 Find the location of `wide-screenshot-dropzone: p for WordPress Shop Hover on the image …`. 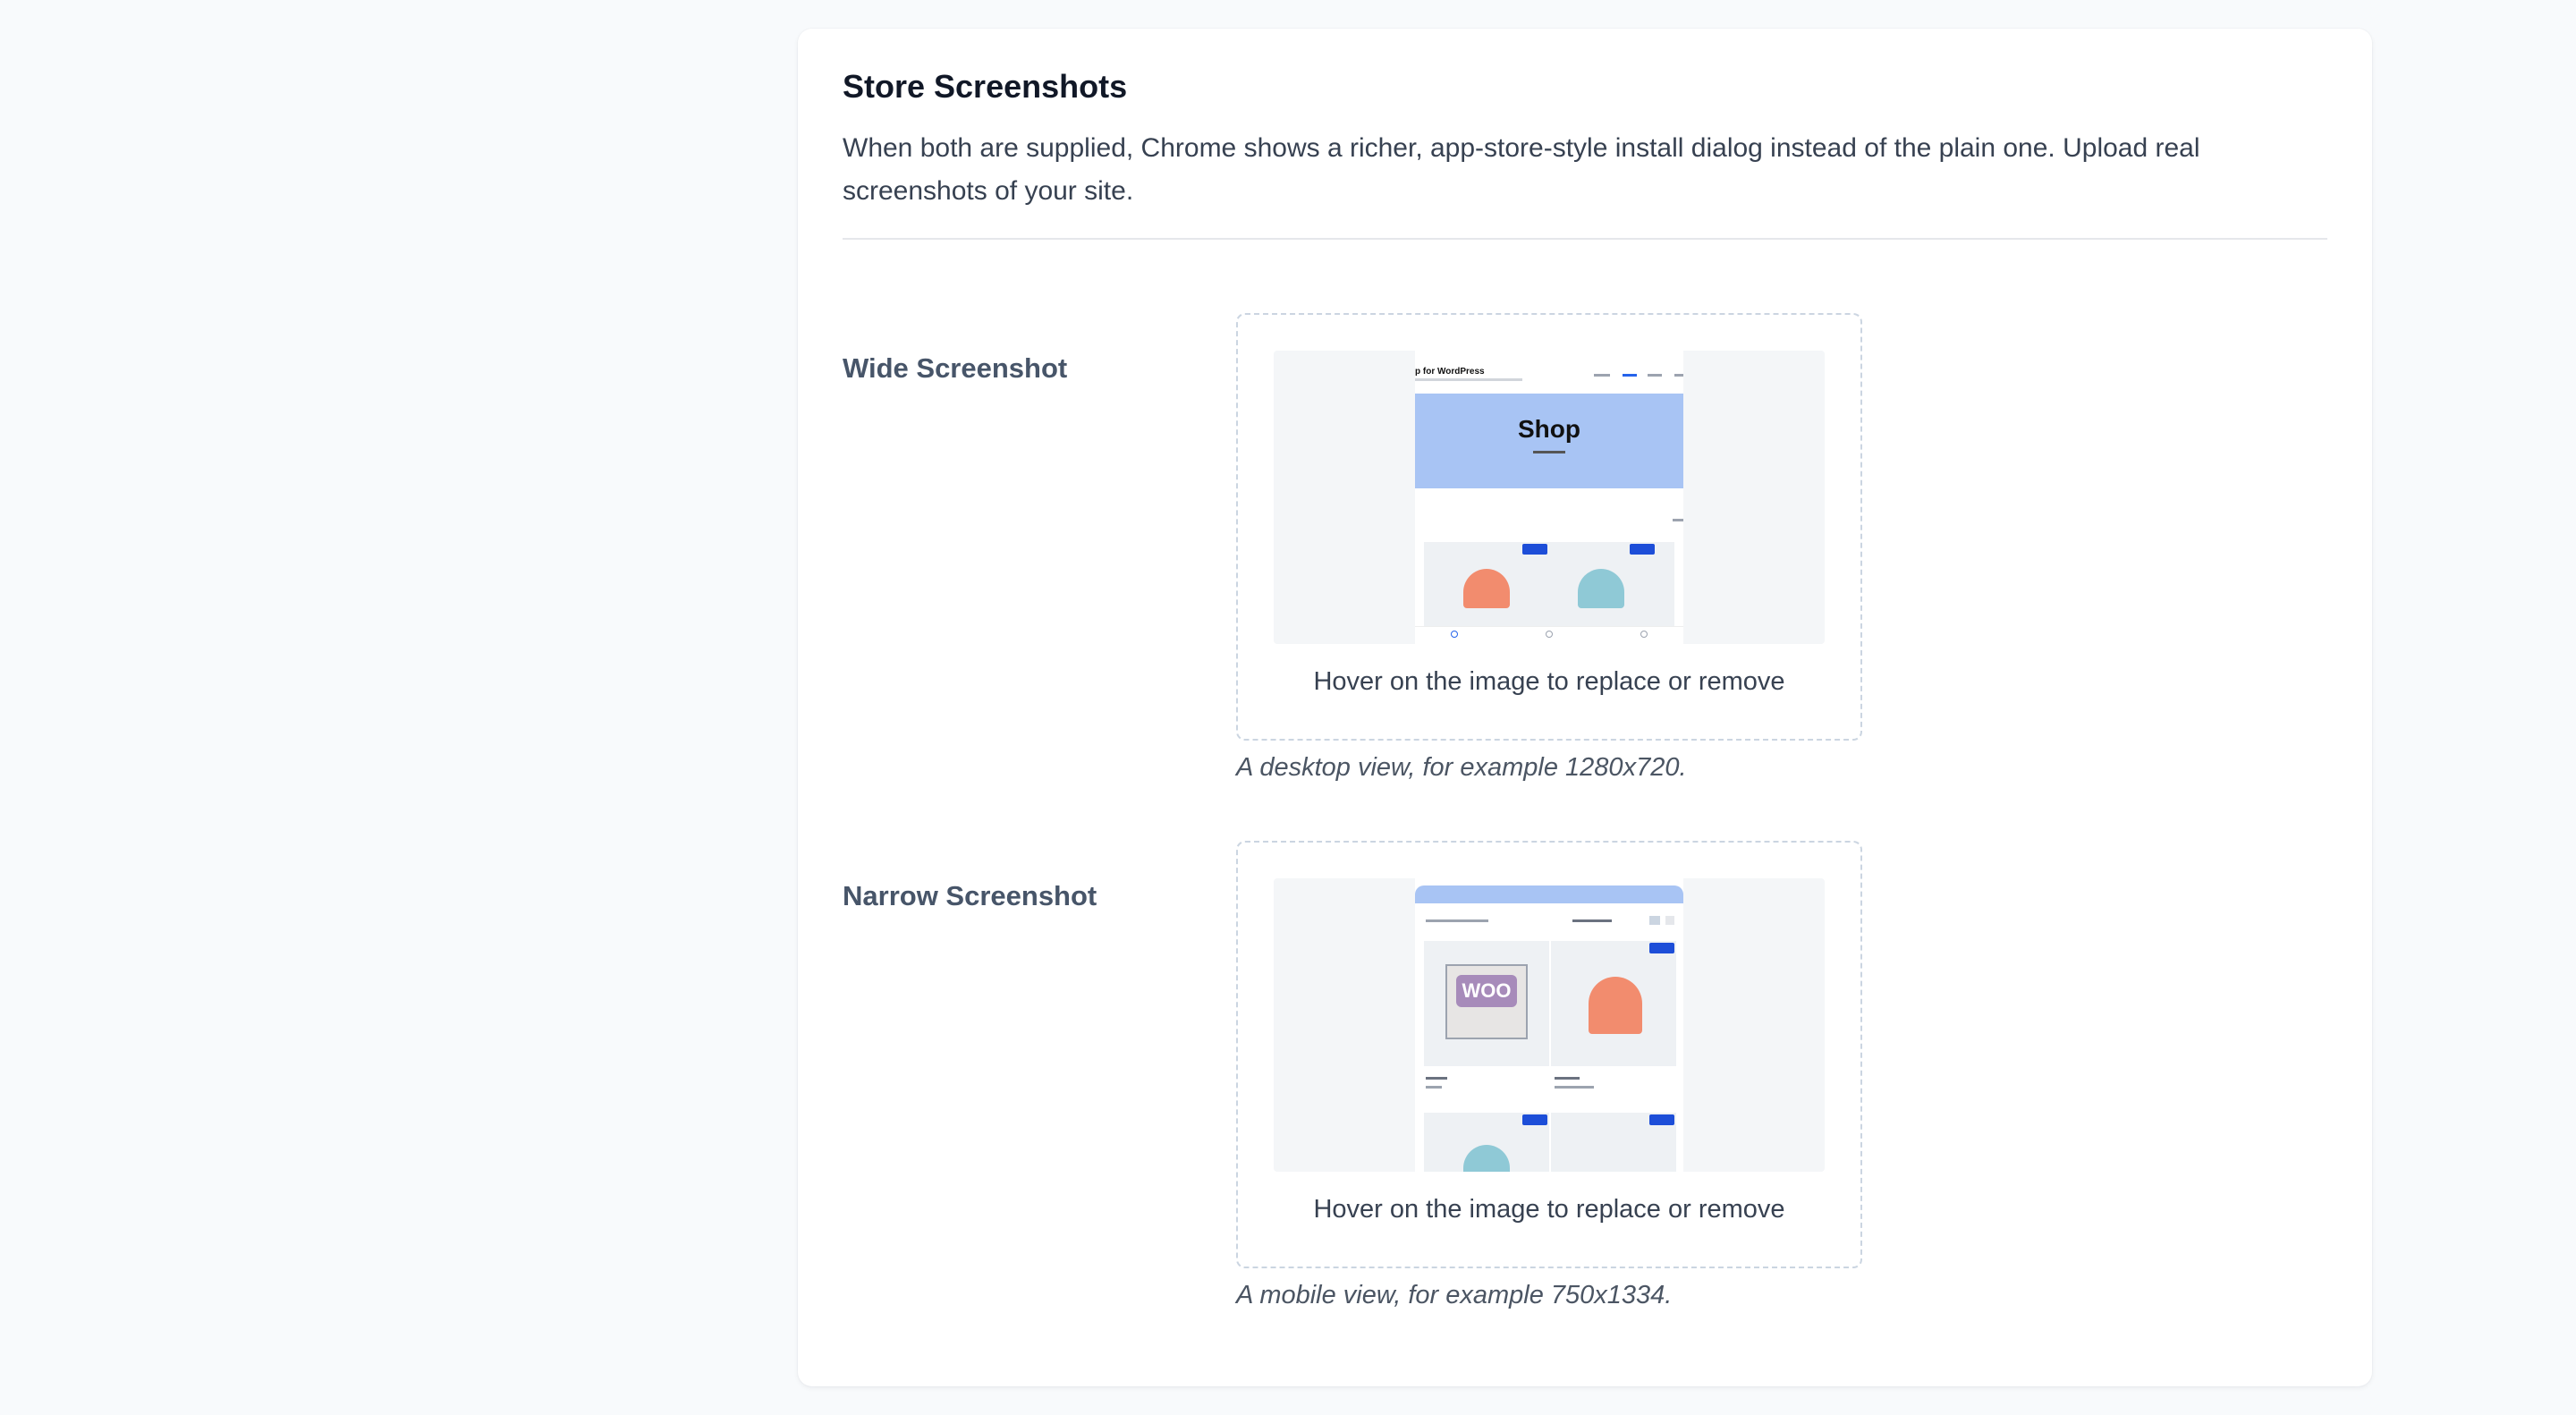

wide-screenshot-dropzone: p for WordPress Shop Hover on the image … is located at coordinates (1549, 527).